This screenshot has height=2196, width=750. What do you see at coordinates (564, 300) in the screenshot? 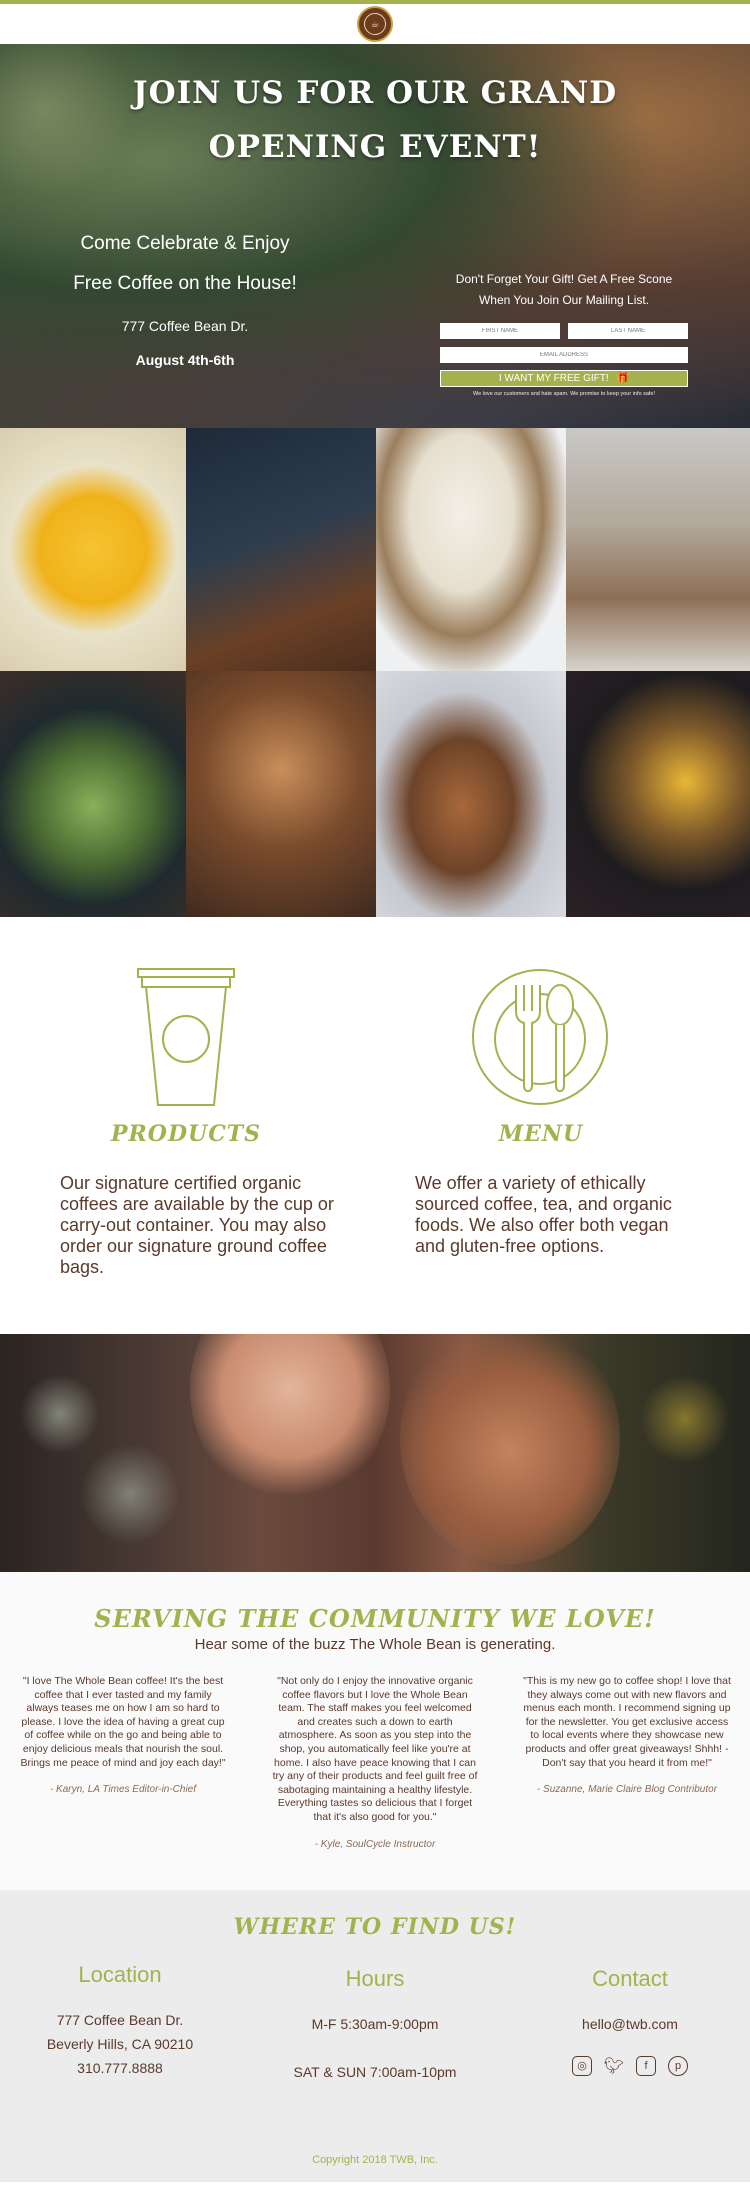
I see `promo-line-2: When You Join Our Mailing List.` at bounding box center [564, 300].